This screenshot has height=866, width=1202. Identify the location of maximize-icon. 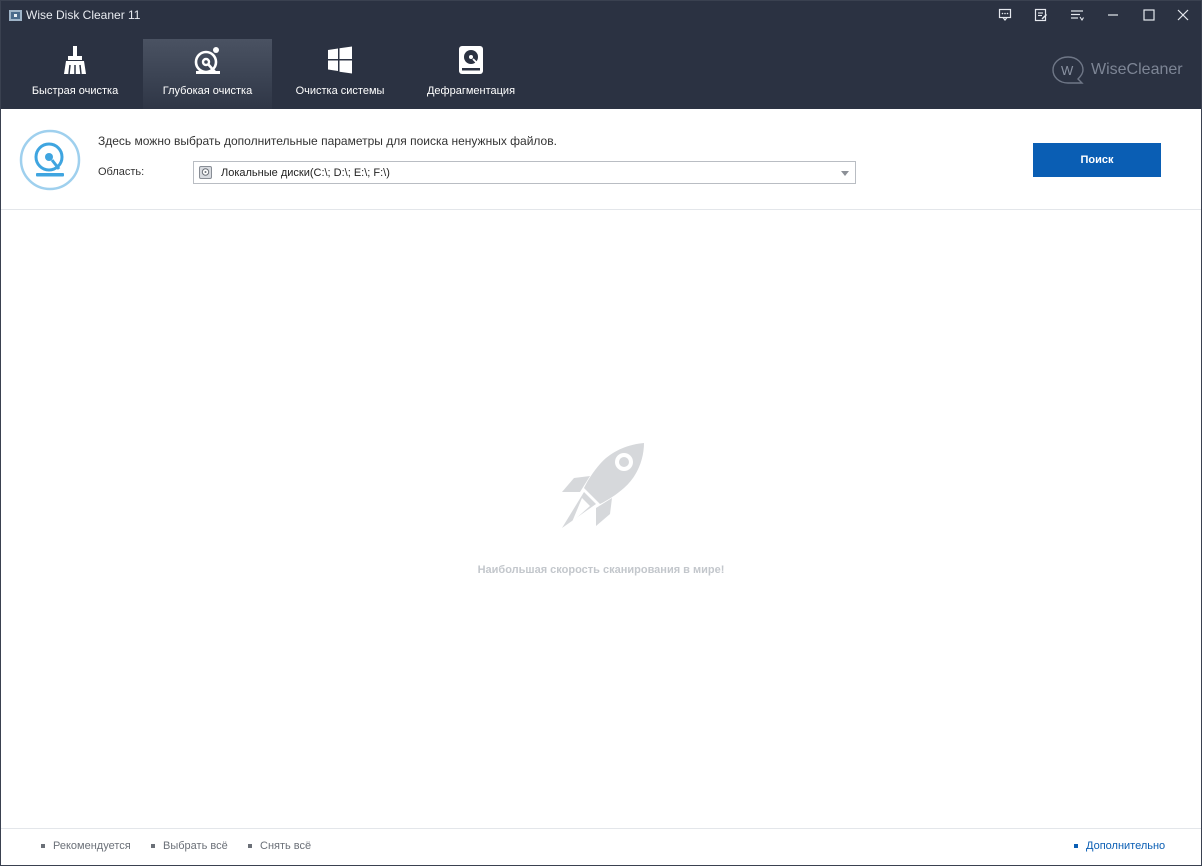
(1149, 15).